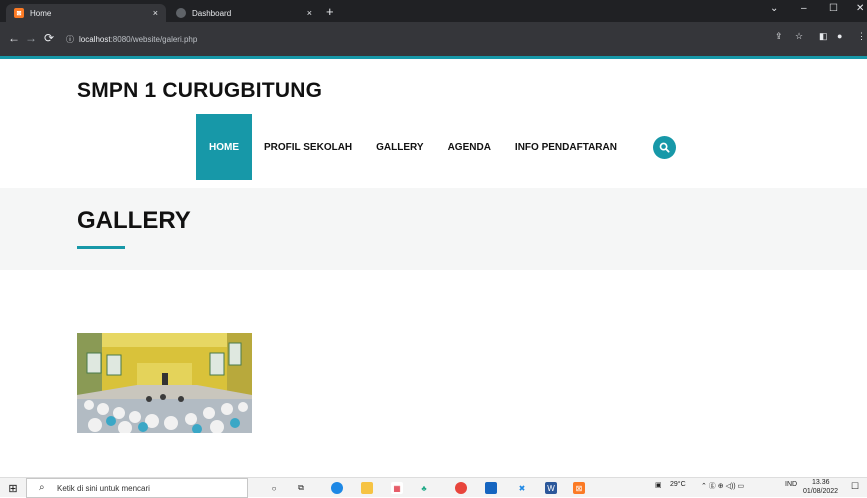 This screenshot has height=498, width=867. Describe the element at coordinates (367, 488) in the screenshot. I see `file-explorer-icon` at that location.